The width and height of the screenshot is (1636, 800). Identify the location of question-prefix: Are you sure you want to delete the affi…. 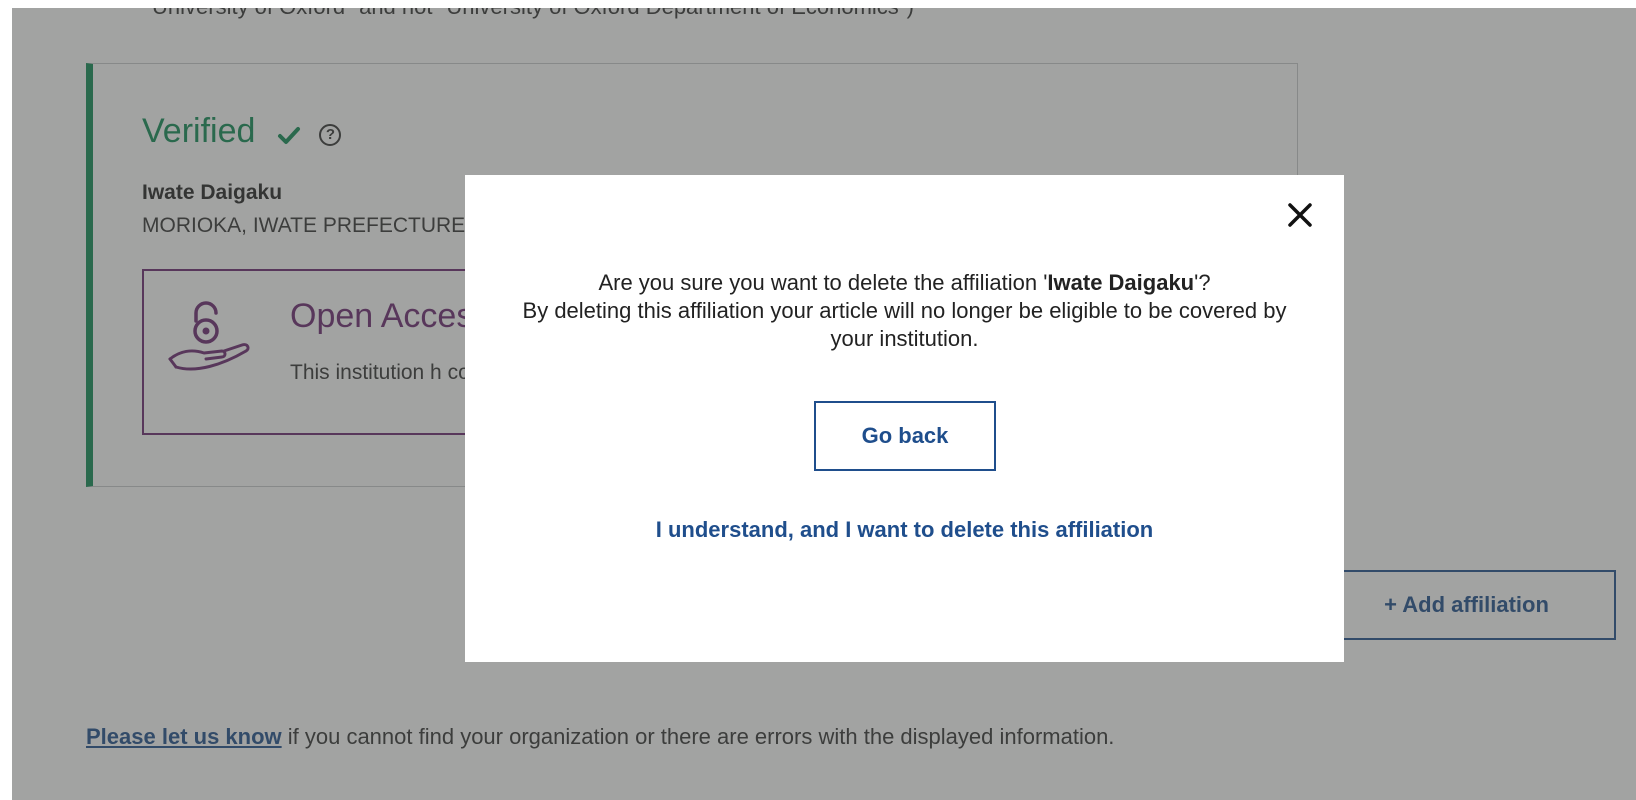
(823, 282).